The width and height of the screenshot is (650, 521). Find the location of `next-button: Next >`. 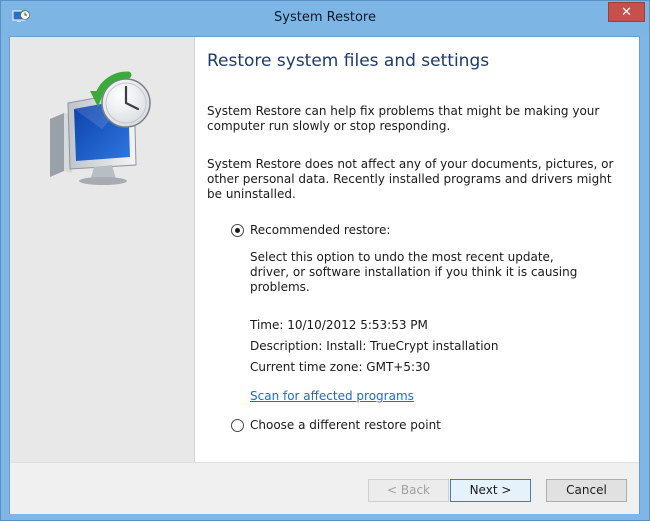

next-button: Next > is located at coordinates (490, 490).